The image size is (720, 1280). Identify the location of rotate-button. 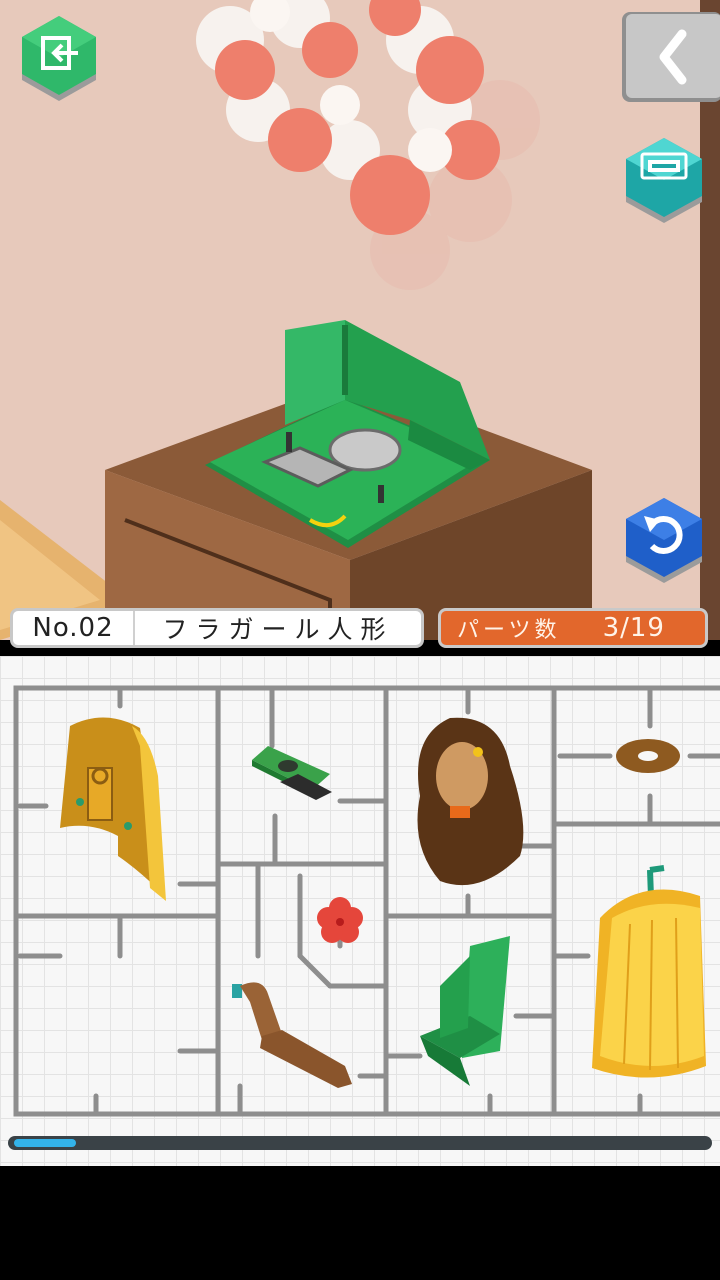
(664, 540).